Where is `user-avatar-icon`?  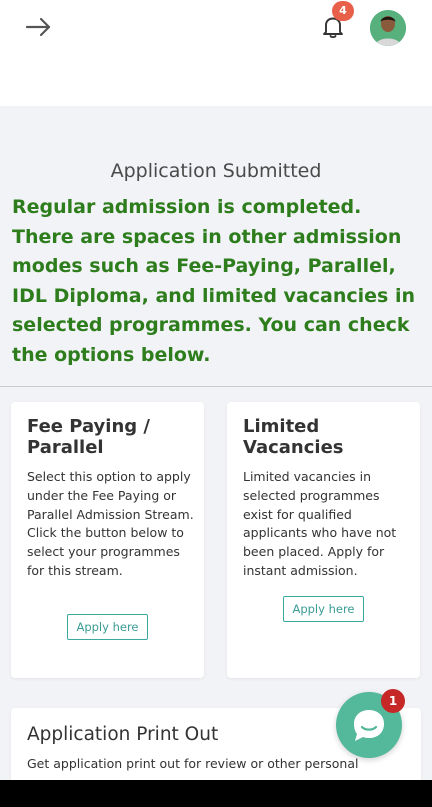 user-avatar-icon is located at coordinates (388, 28).